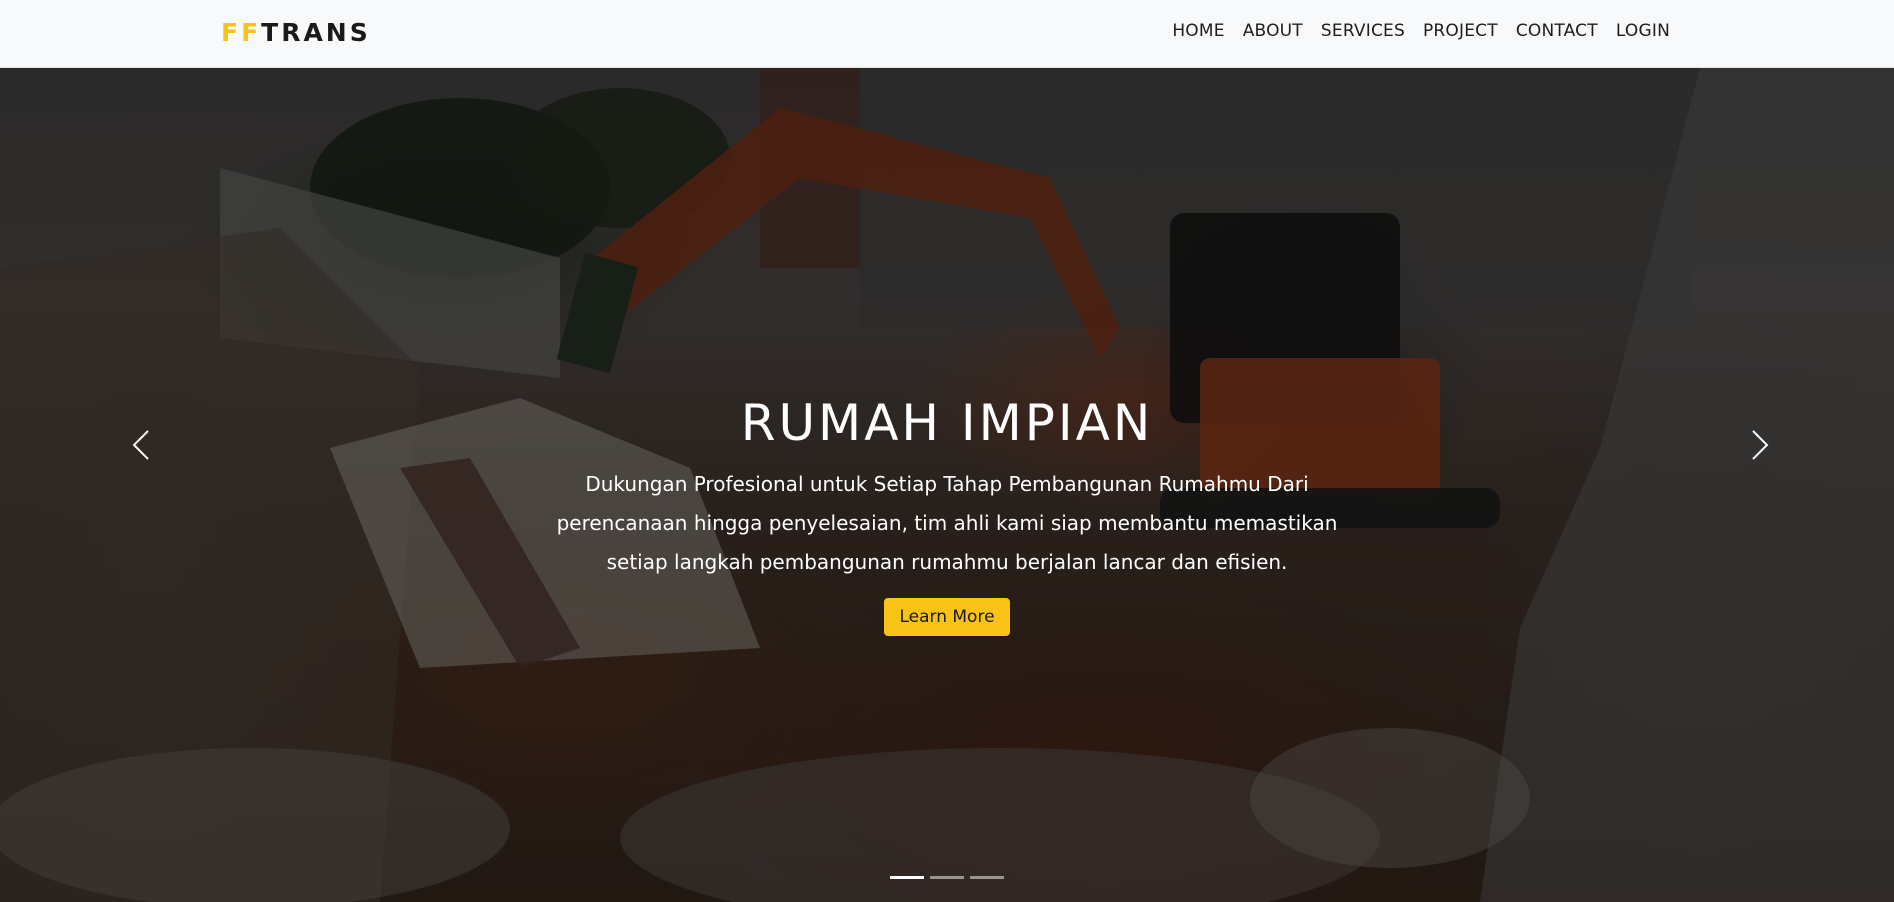 The height and width of the screenshot is (902, 1894). Describe the element at coordinates (947, 617) in the screenshot. I see `learn-more-button: Learn More` at that location.